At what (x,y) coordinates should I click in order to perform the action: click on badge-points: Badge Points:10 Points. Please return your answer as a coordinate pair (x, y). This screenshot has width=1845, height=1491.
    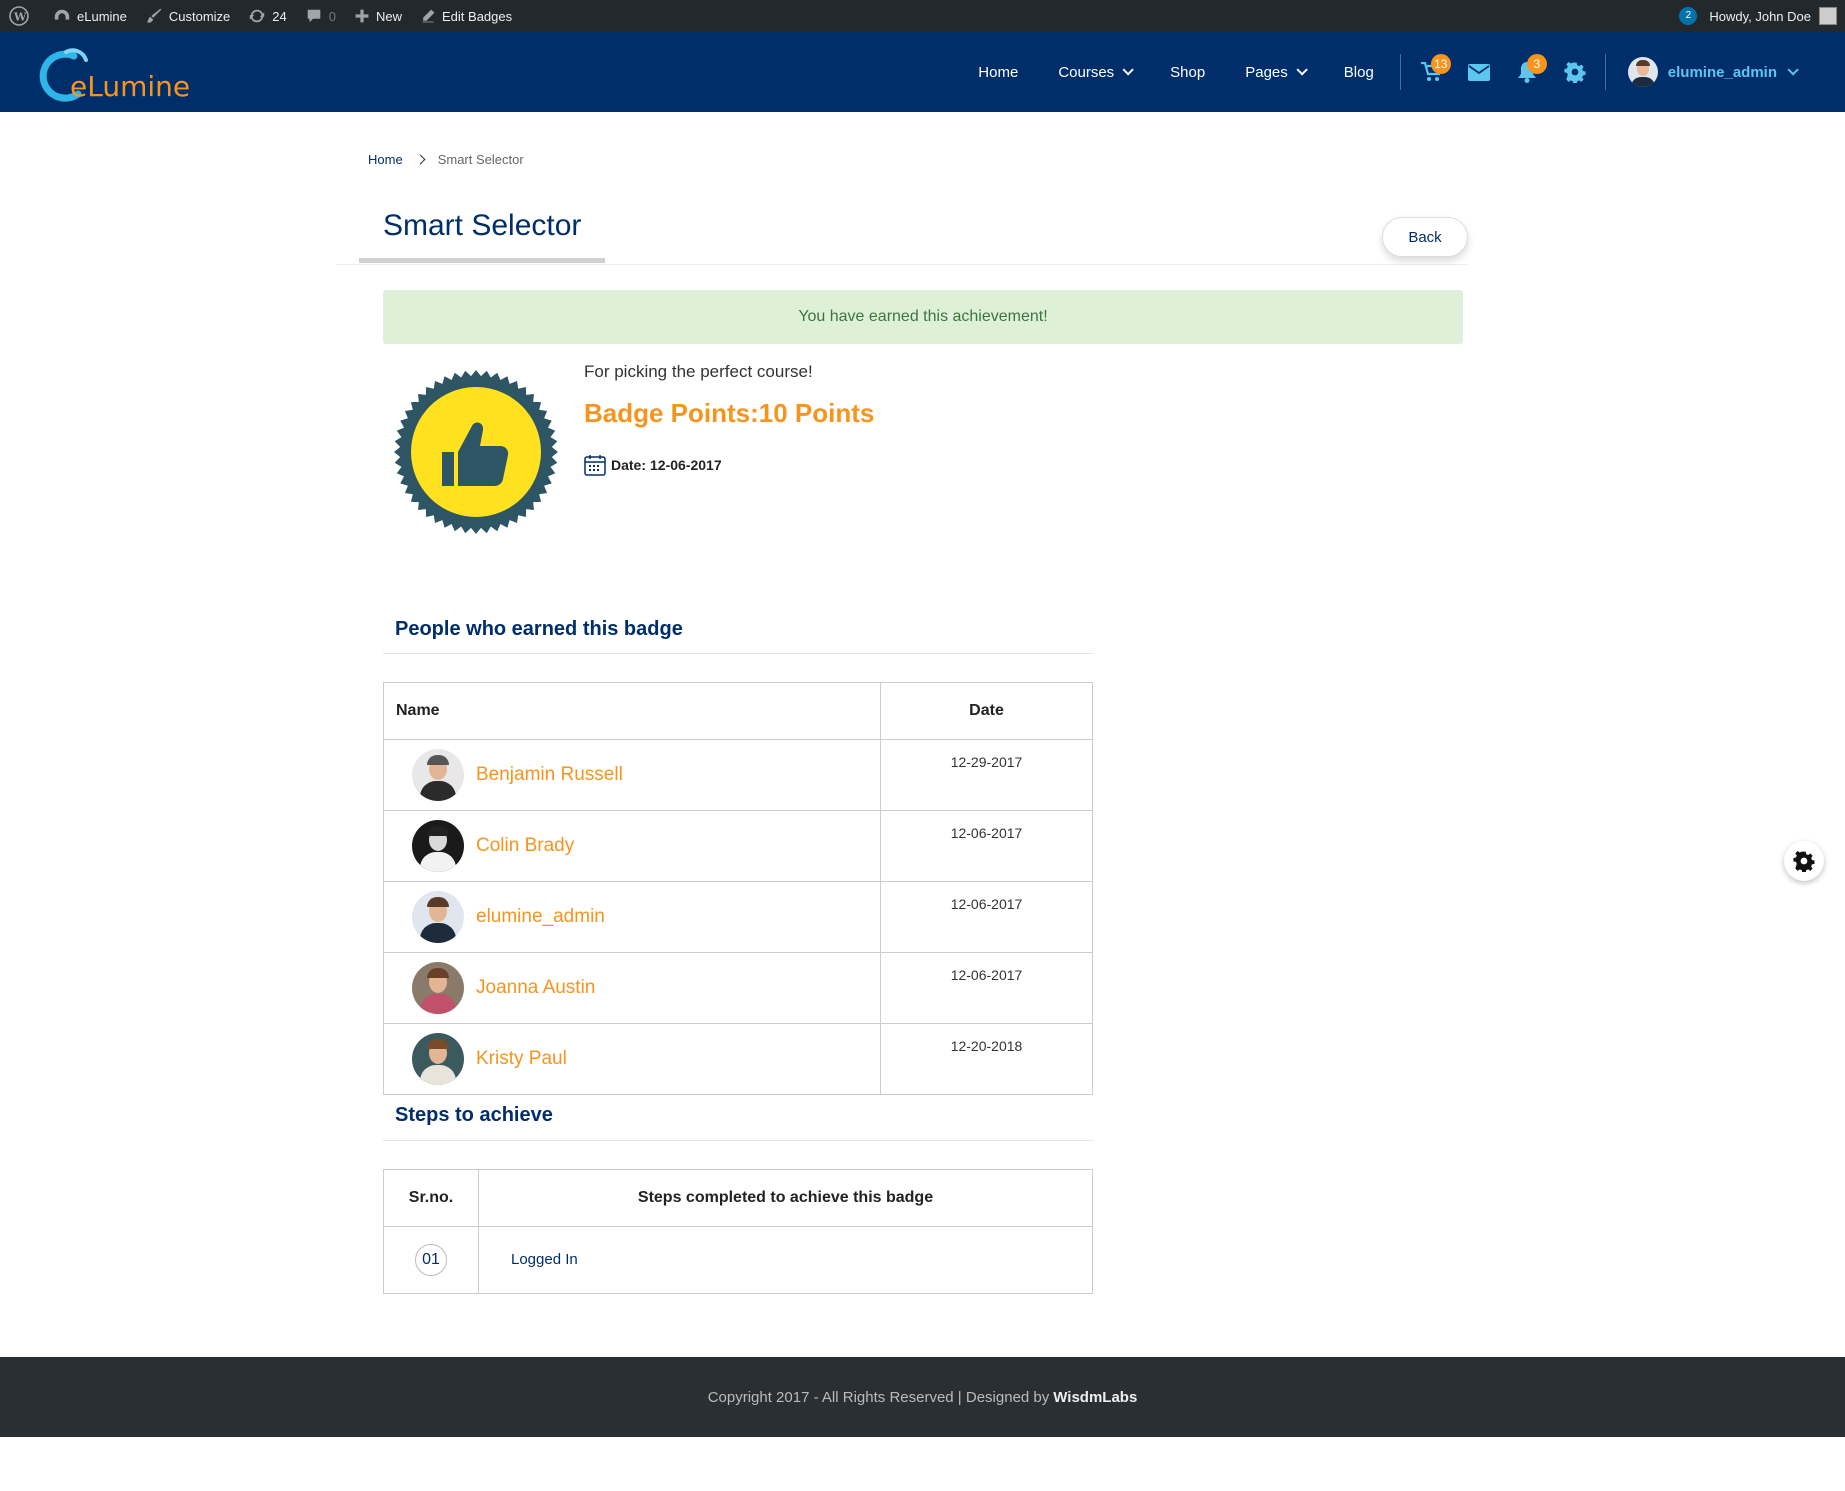
    Looking at the image, I should click on (729, 413).